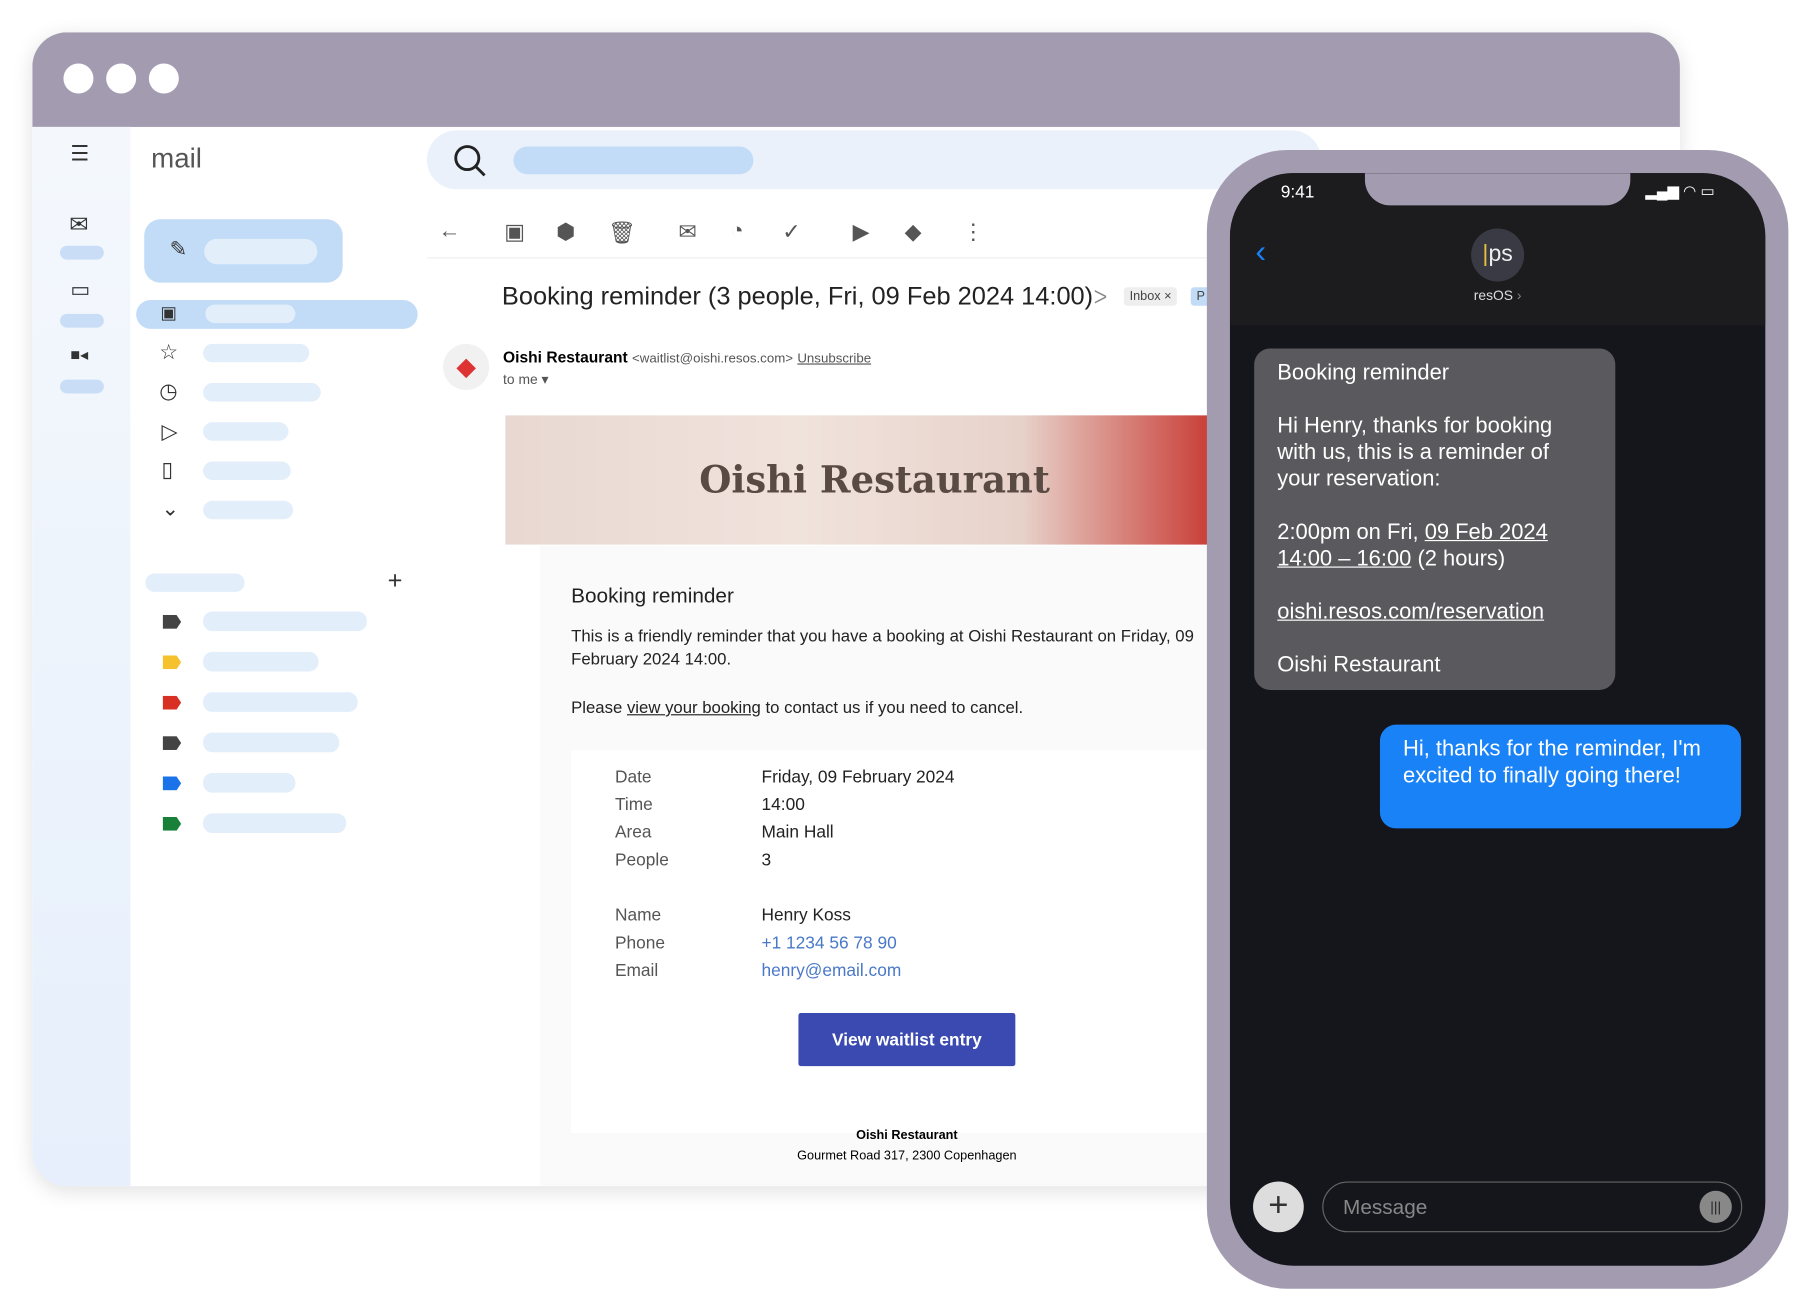  What do you see at coordinates (466, 366) in the screenshot?
I see `sender-avatar: ◆` at bounding box center [466, 366].